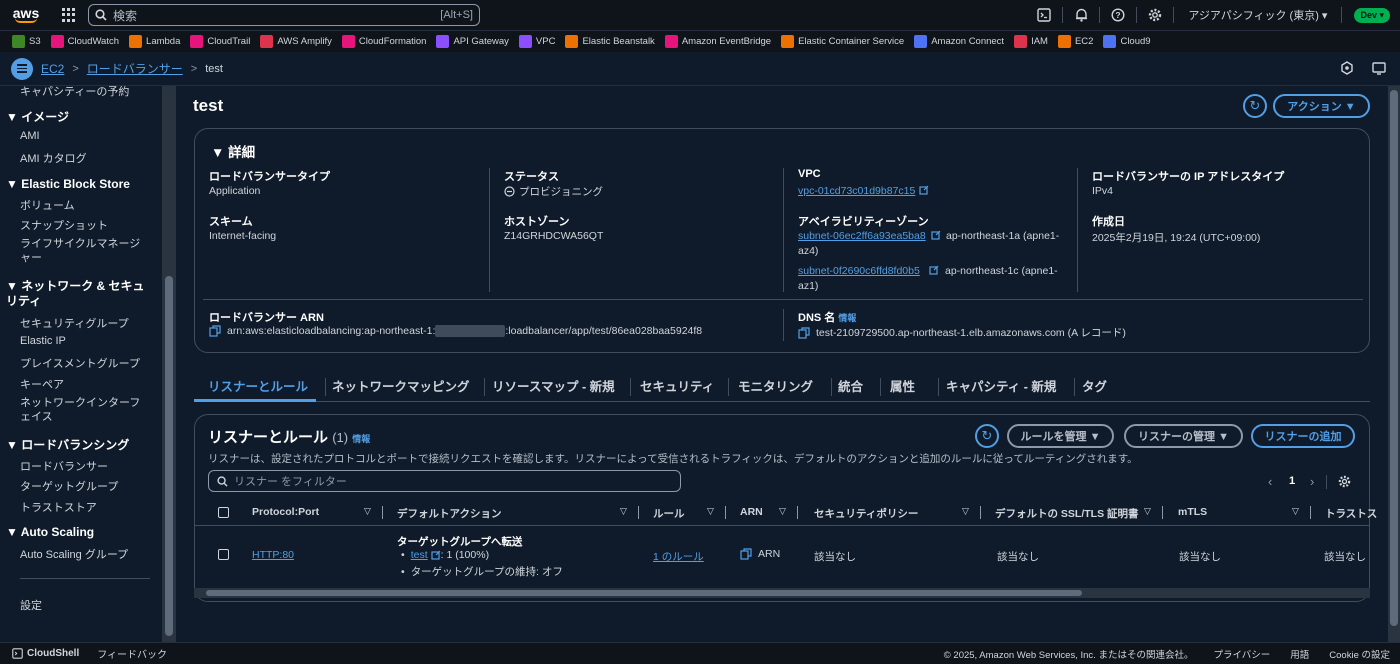  Describe the element at coordinates (50, 532) in the screenshot. I see `sidebar-section-18: ▼ Auto Scaling` at that location.